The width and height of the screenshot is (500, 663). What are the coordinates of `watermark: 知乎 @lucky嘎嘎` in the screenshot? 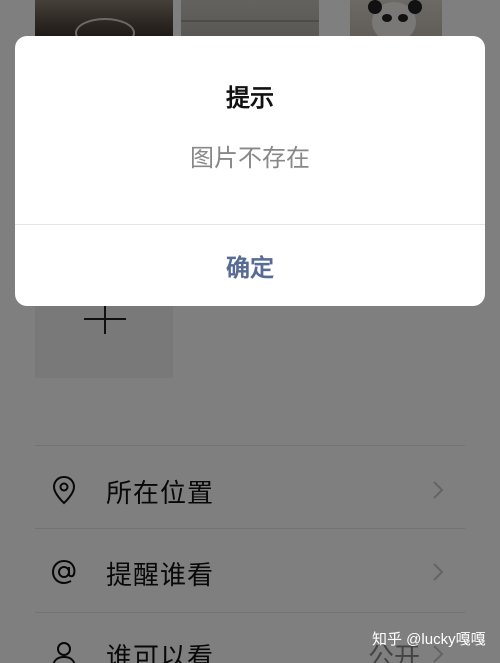 It's located at (429, 639).